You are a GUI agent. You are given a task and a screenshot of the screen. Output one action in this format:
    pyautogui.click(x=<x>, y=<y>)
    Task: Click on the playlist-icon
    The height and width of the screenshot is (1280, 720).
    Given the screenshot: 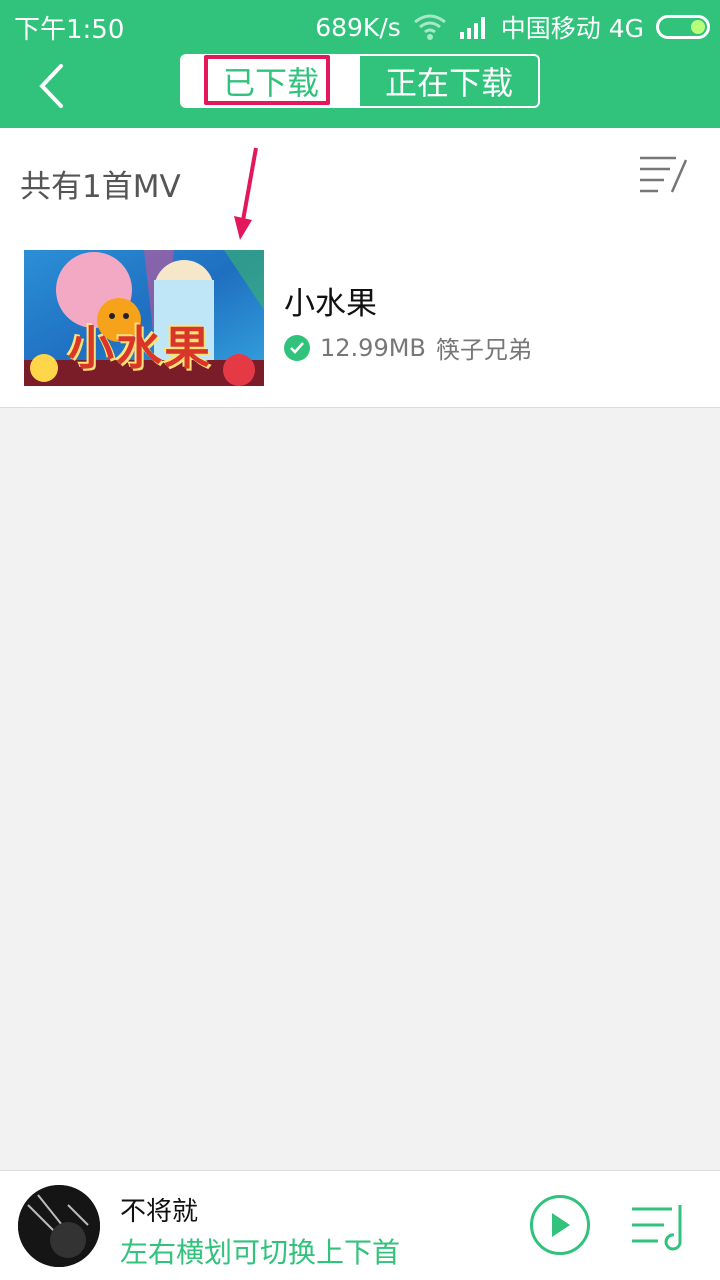 What is the action you would take?
    pyautogui.click(x=659, y=1227)
    